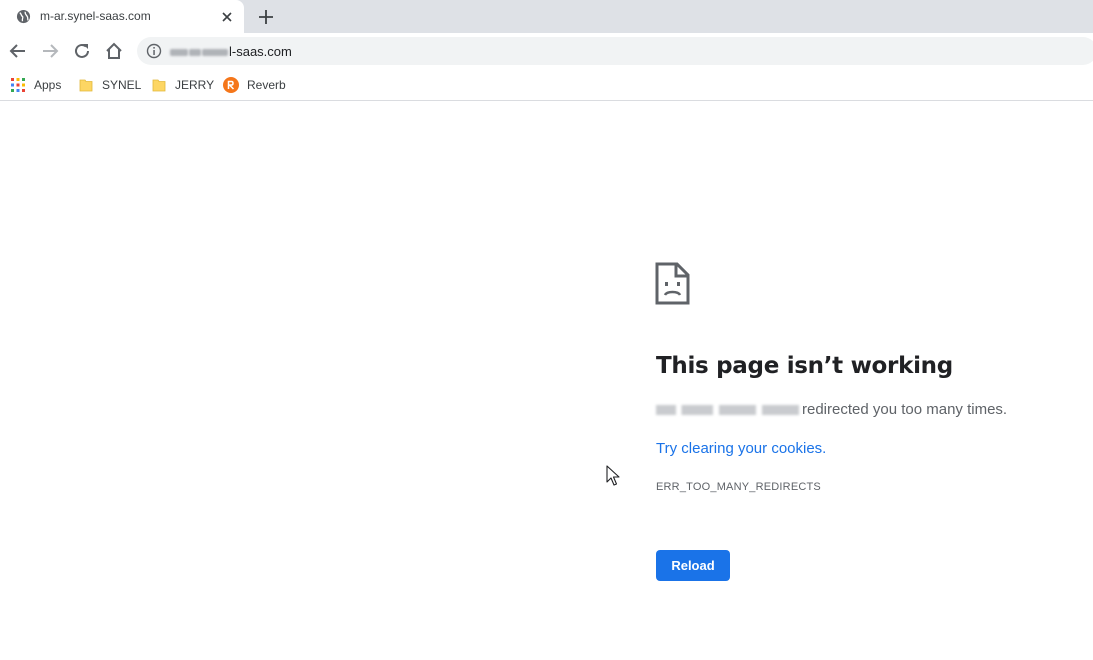 Image resolution: width=1093 pixels, height=660 pixels. What do you see at coordinates (95, 16) in the screenshot?
I see `tab-title: m-ar.synel-saas.com` at bounding box center [95, 16].